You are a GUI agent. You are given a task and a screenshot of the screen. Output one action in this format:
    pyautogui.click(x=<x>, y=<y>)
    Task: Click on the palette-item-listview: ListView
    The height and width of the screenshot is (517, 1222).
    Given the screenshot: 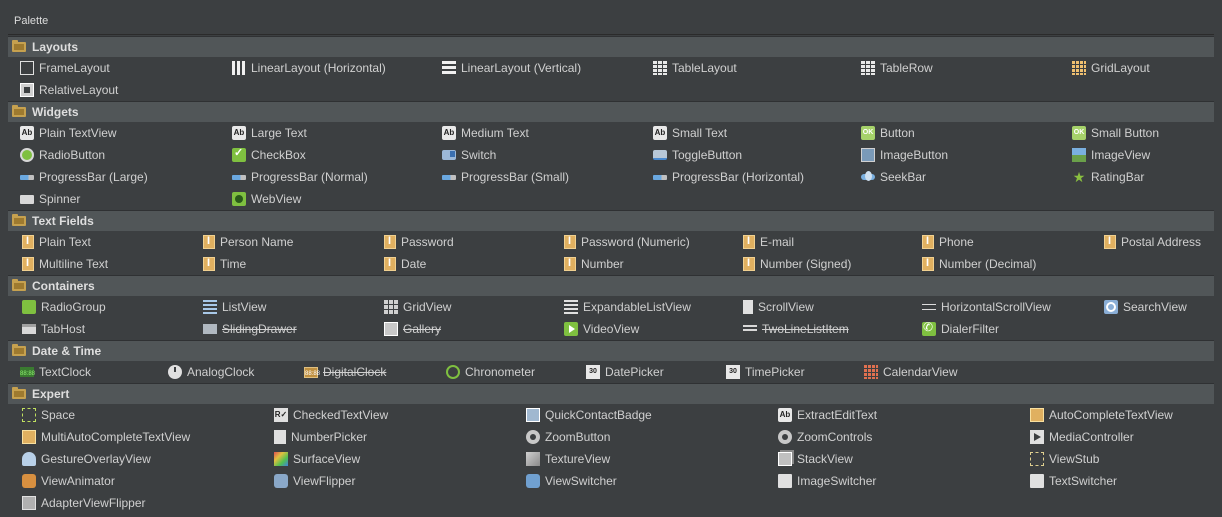 What is the action you would take?
    pyautogui.click(x=234, y=307)
    